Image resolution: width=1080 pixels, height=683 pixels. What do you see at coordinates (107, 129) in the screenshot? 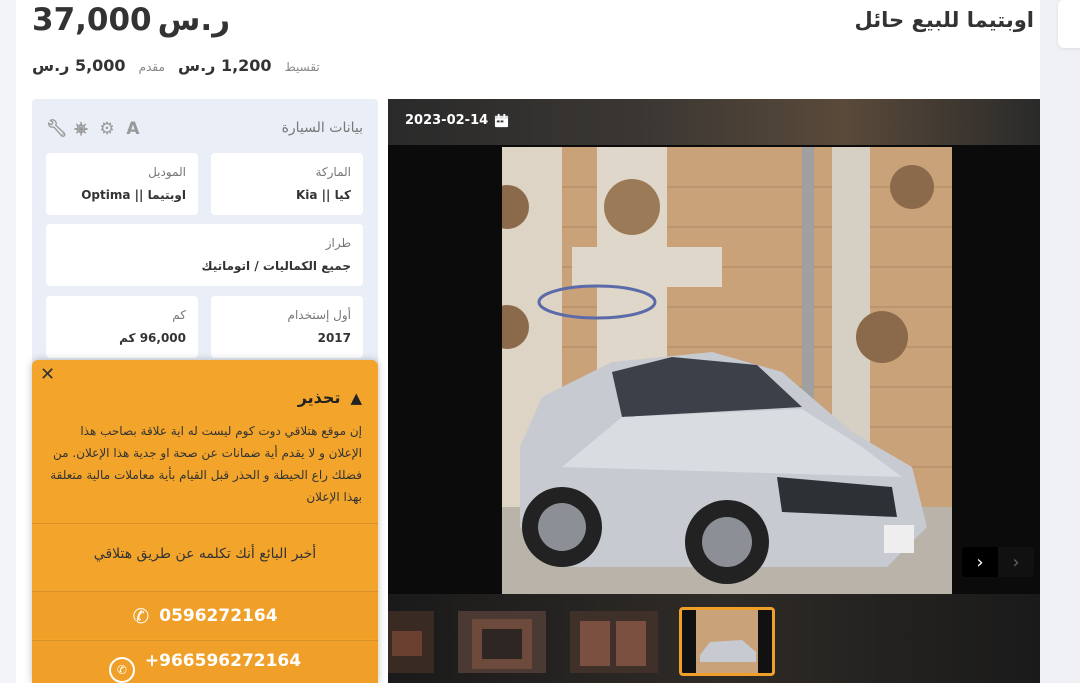
I see `cogs-icon: ⚙` at bounding box center [107, 129].